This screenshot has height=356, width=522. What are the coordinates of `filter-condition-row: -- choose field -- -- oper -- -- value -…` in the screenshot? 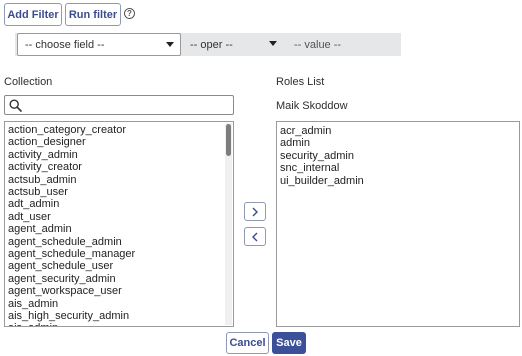 It's located at (208, 44).